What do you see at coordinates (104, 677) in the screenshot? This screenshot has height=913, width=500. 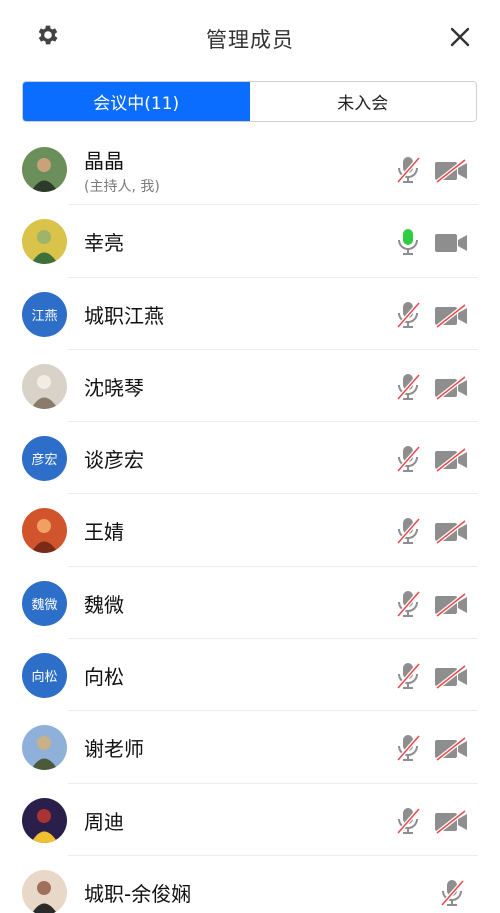 I see `member-name: 向松` at bounding box center [104, 677].